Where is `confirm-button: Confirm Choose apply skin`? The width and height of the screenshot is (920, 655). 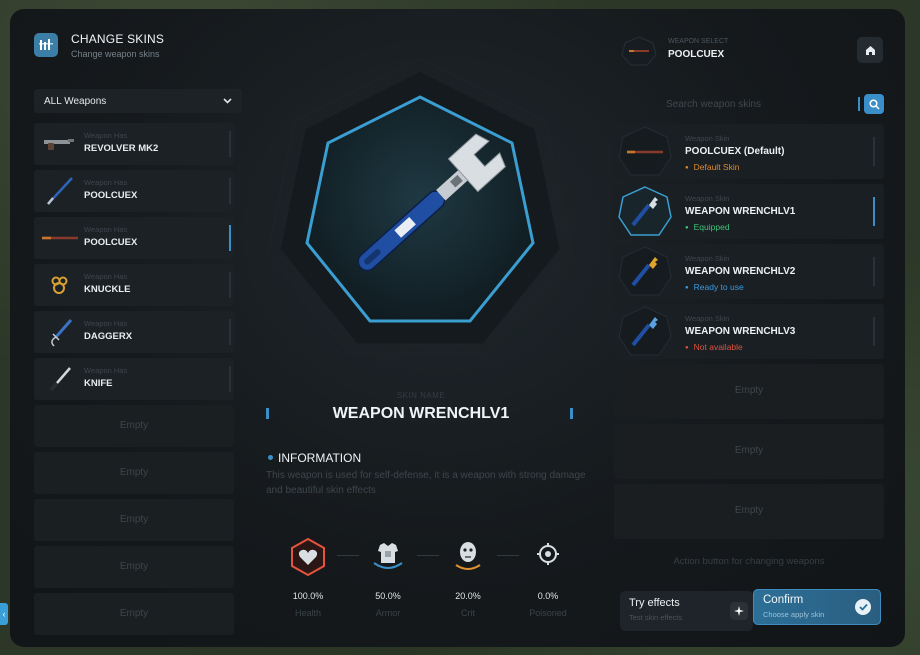
confirm-button: Confirm Choose apply skin is located at coordinates (817, 607).